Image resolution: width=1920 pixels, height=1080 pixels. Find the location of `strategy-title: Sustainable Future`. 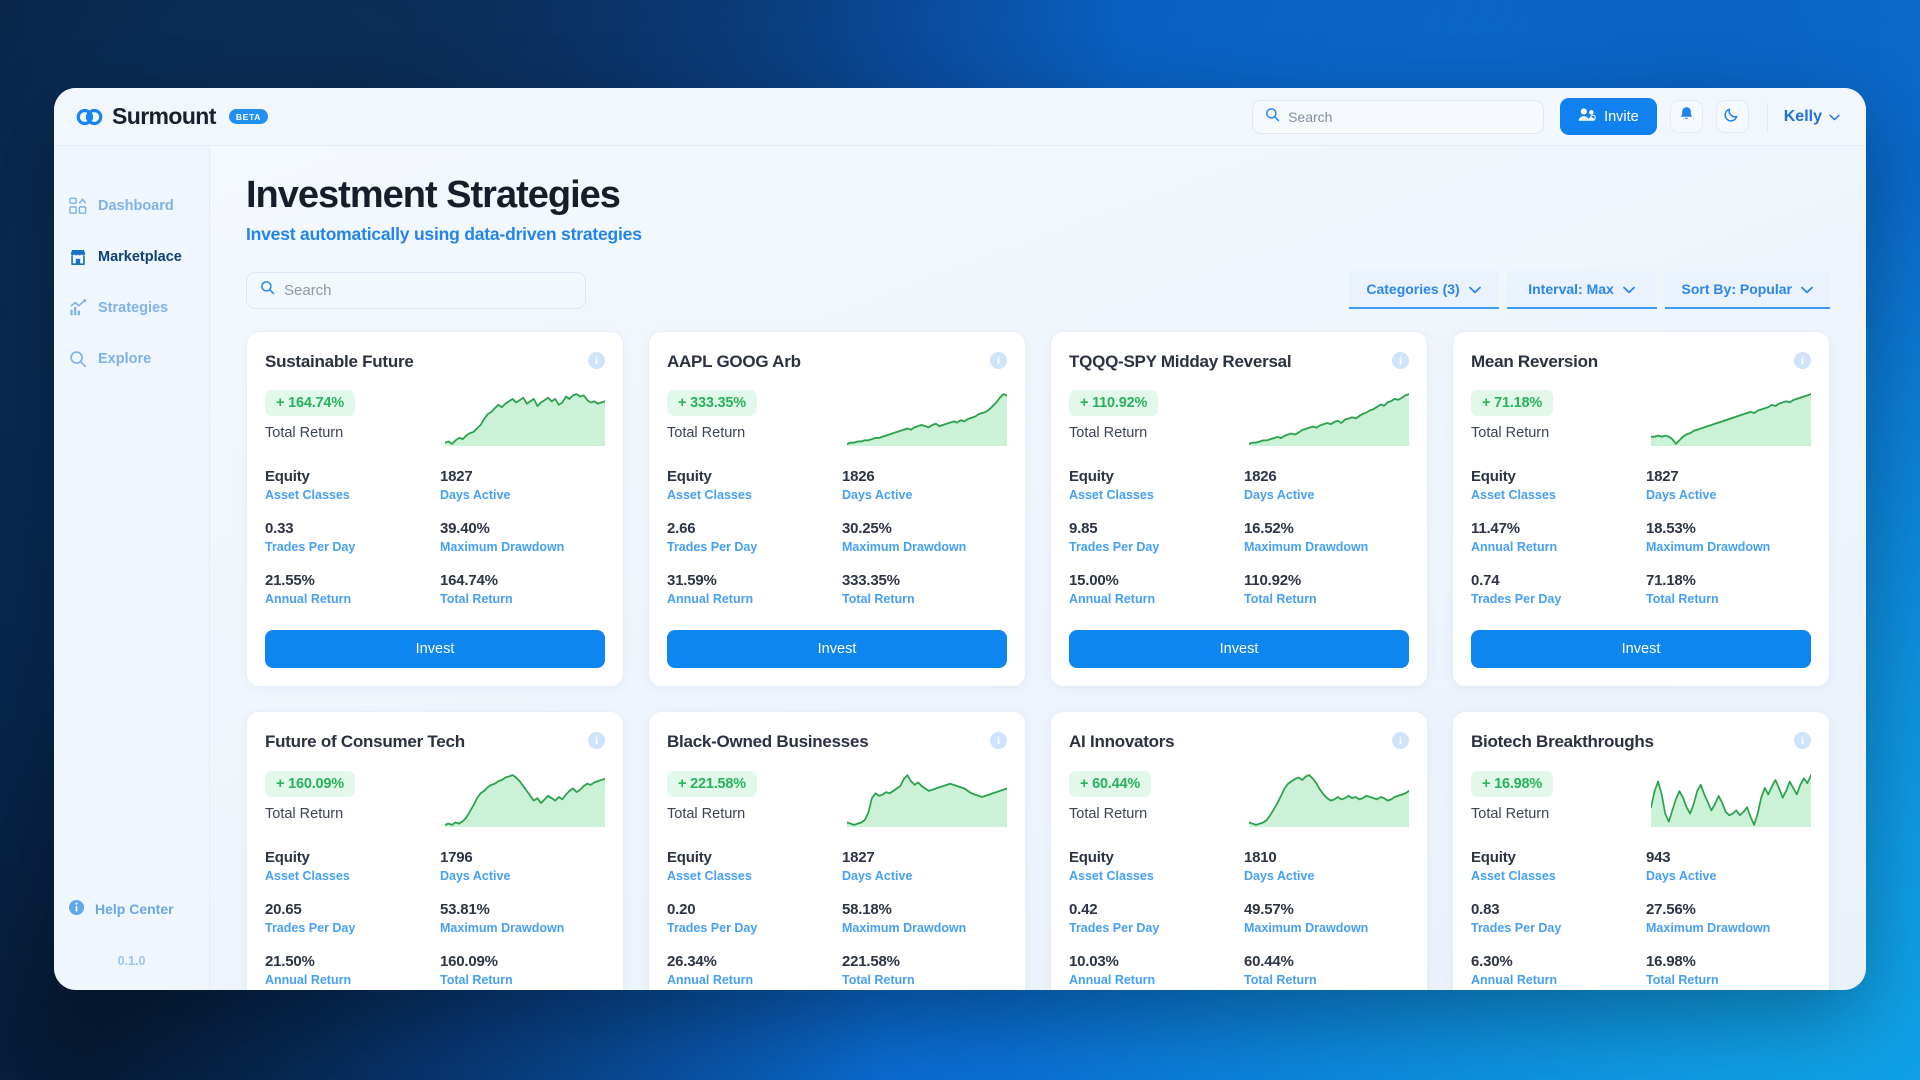

strategy-title: Sustainable Future is located at coordinates (339, 361).